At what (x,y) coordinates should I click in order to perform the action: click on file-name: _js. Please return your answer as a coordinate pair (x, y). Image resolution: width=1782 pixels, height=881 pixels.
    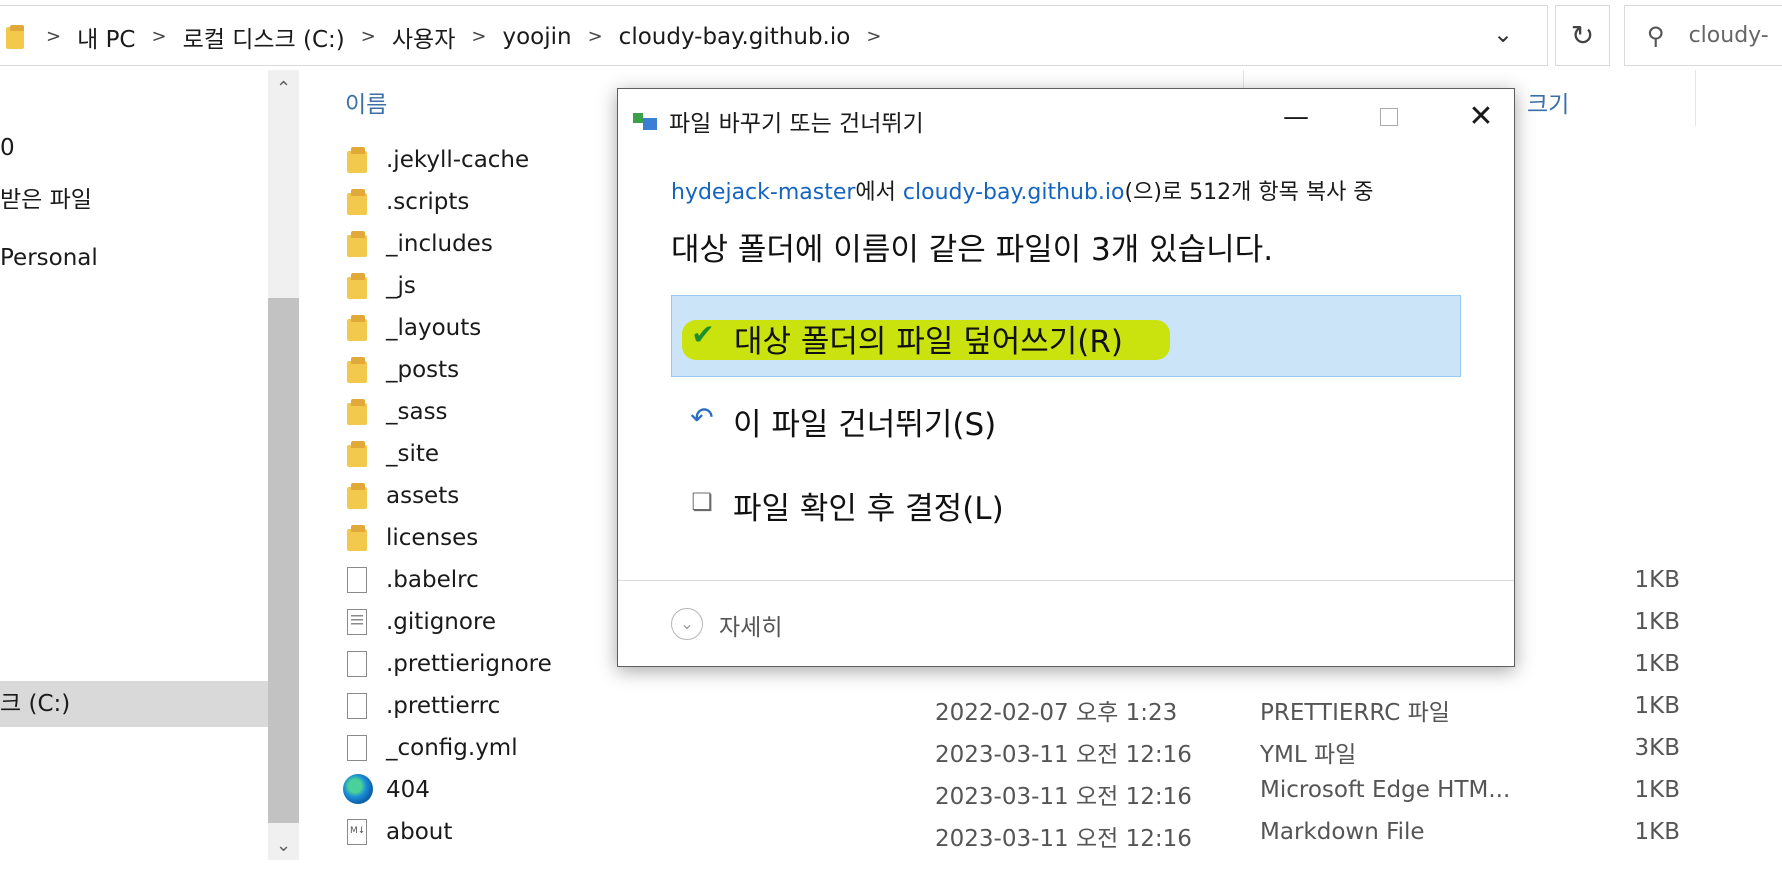
    Looking at the image, I should click on (401, 286).